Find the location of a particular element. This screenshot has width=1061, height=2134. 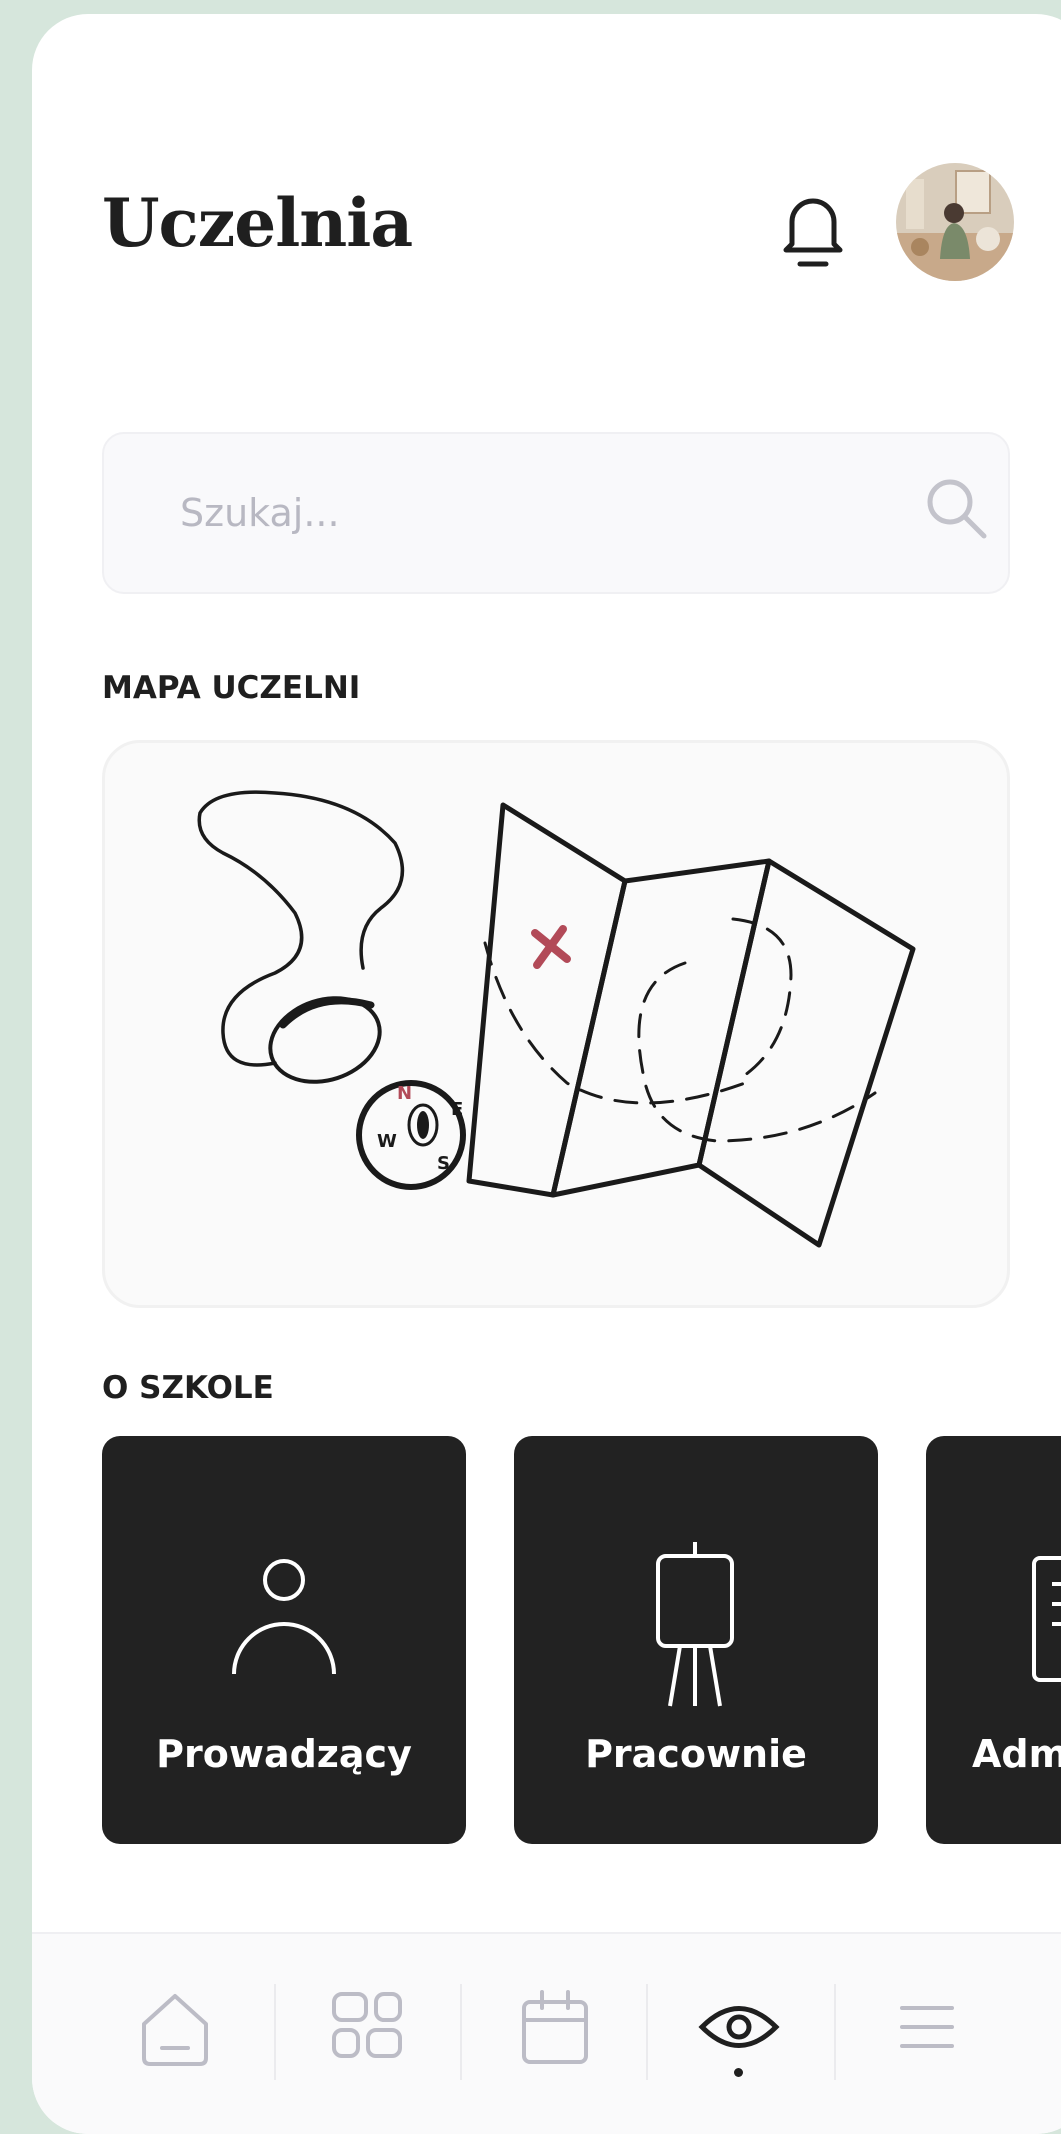

active-indicator-dot is located at coordinates (738, 2072).